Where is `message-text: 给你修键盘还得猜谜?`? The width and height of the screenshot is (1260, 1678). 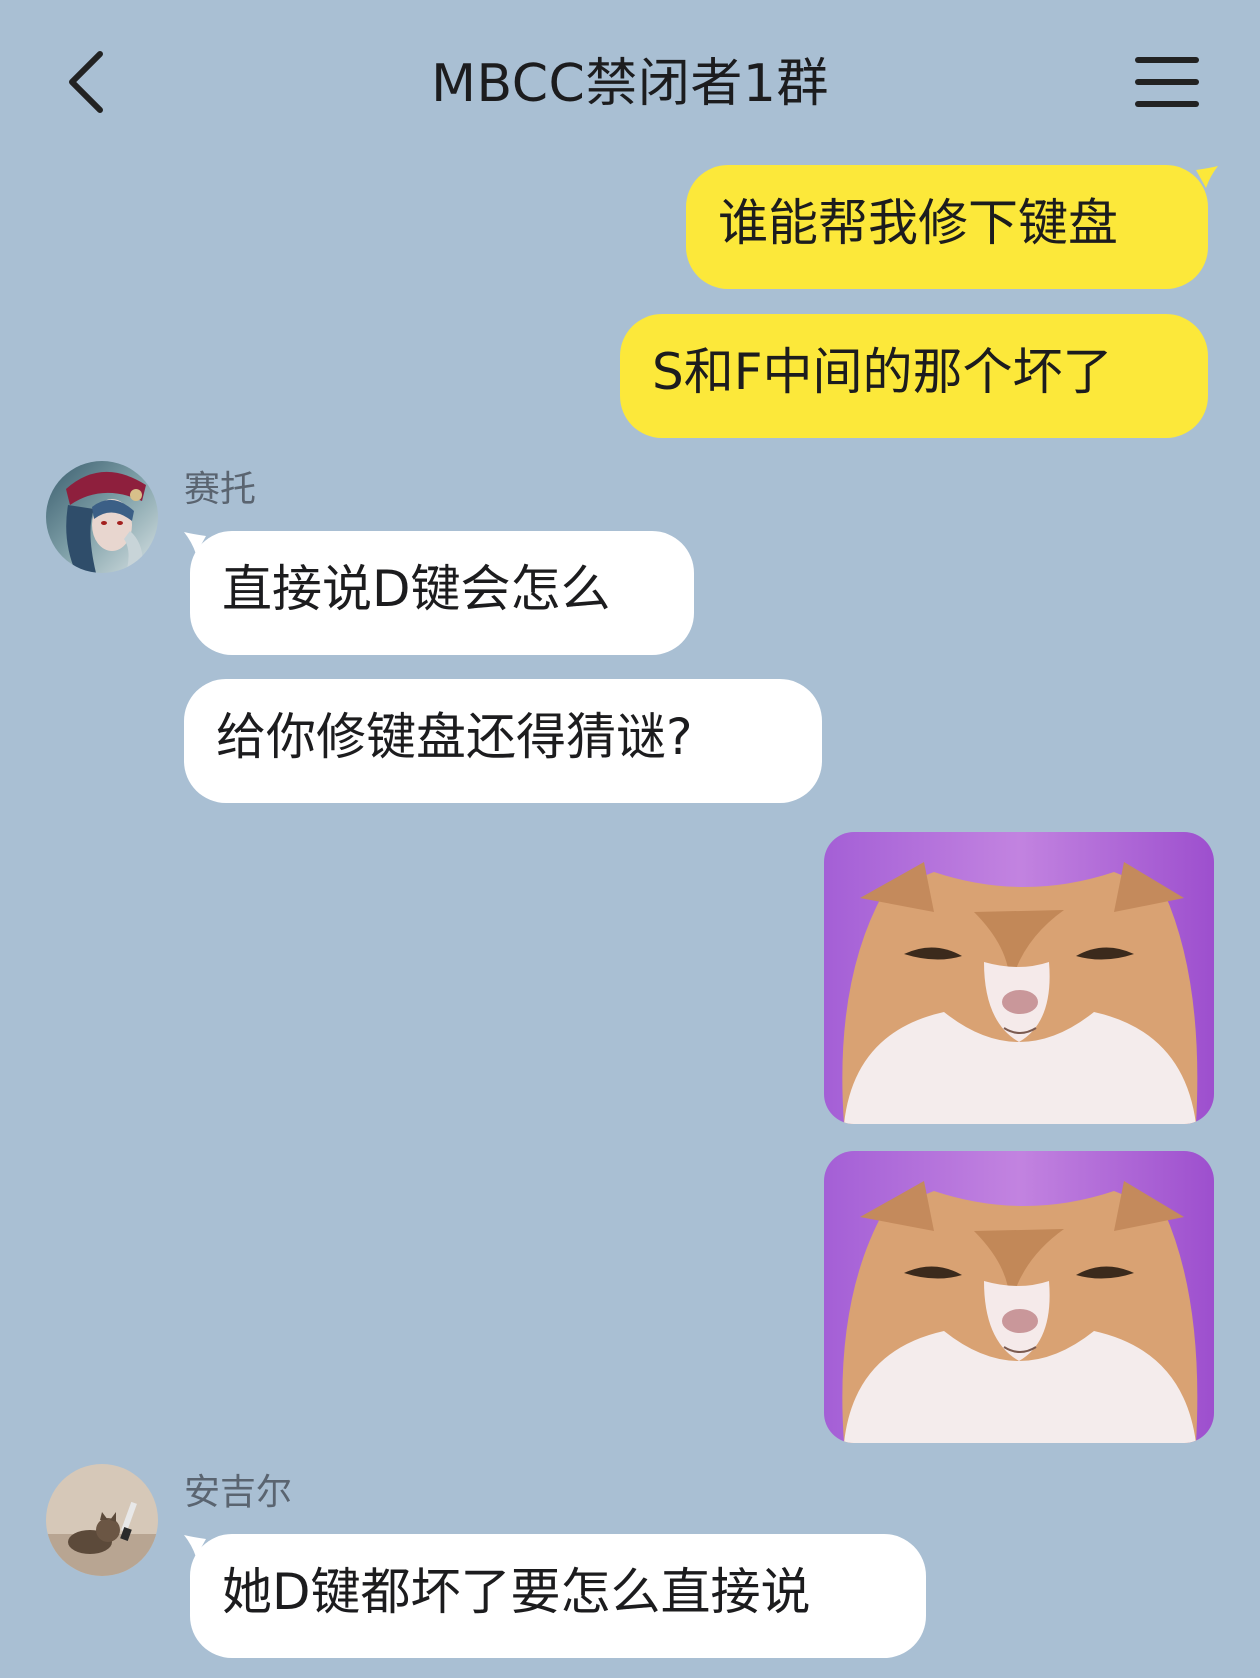
message-text: 给你修键盘还得猜谜? is located at coordinates (454, 737).